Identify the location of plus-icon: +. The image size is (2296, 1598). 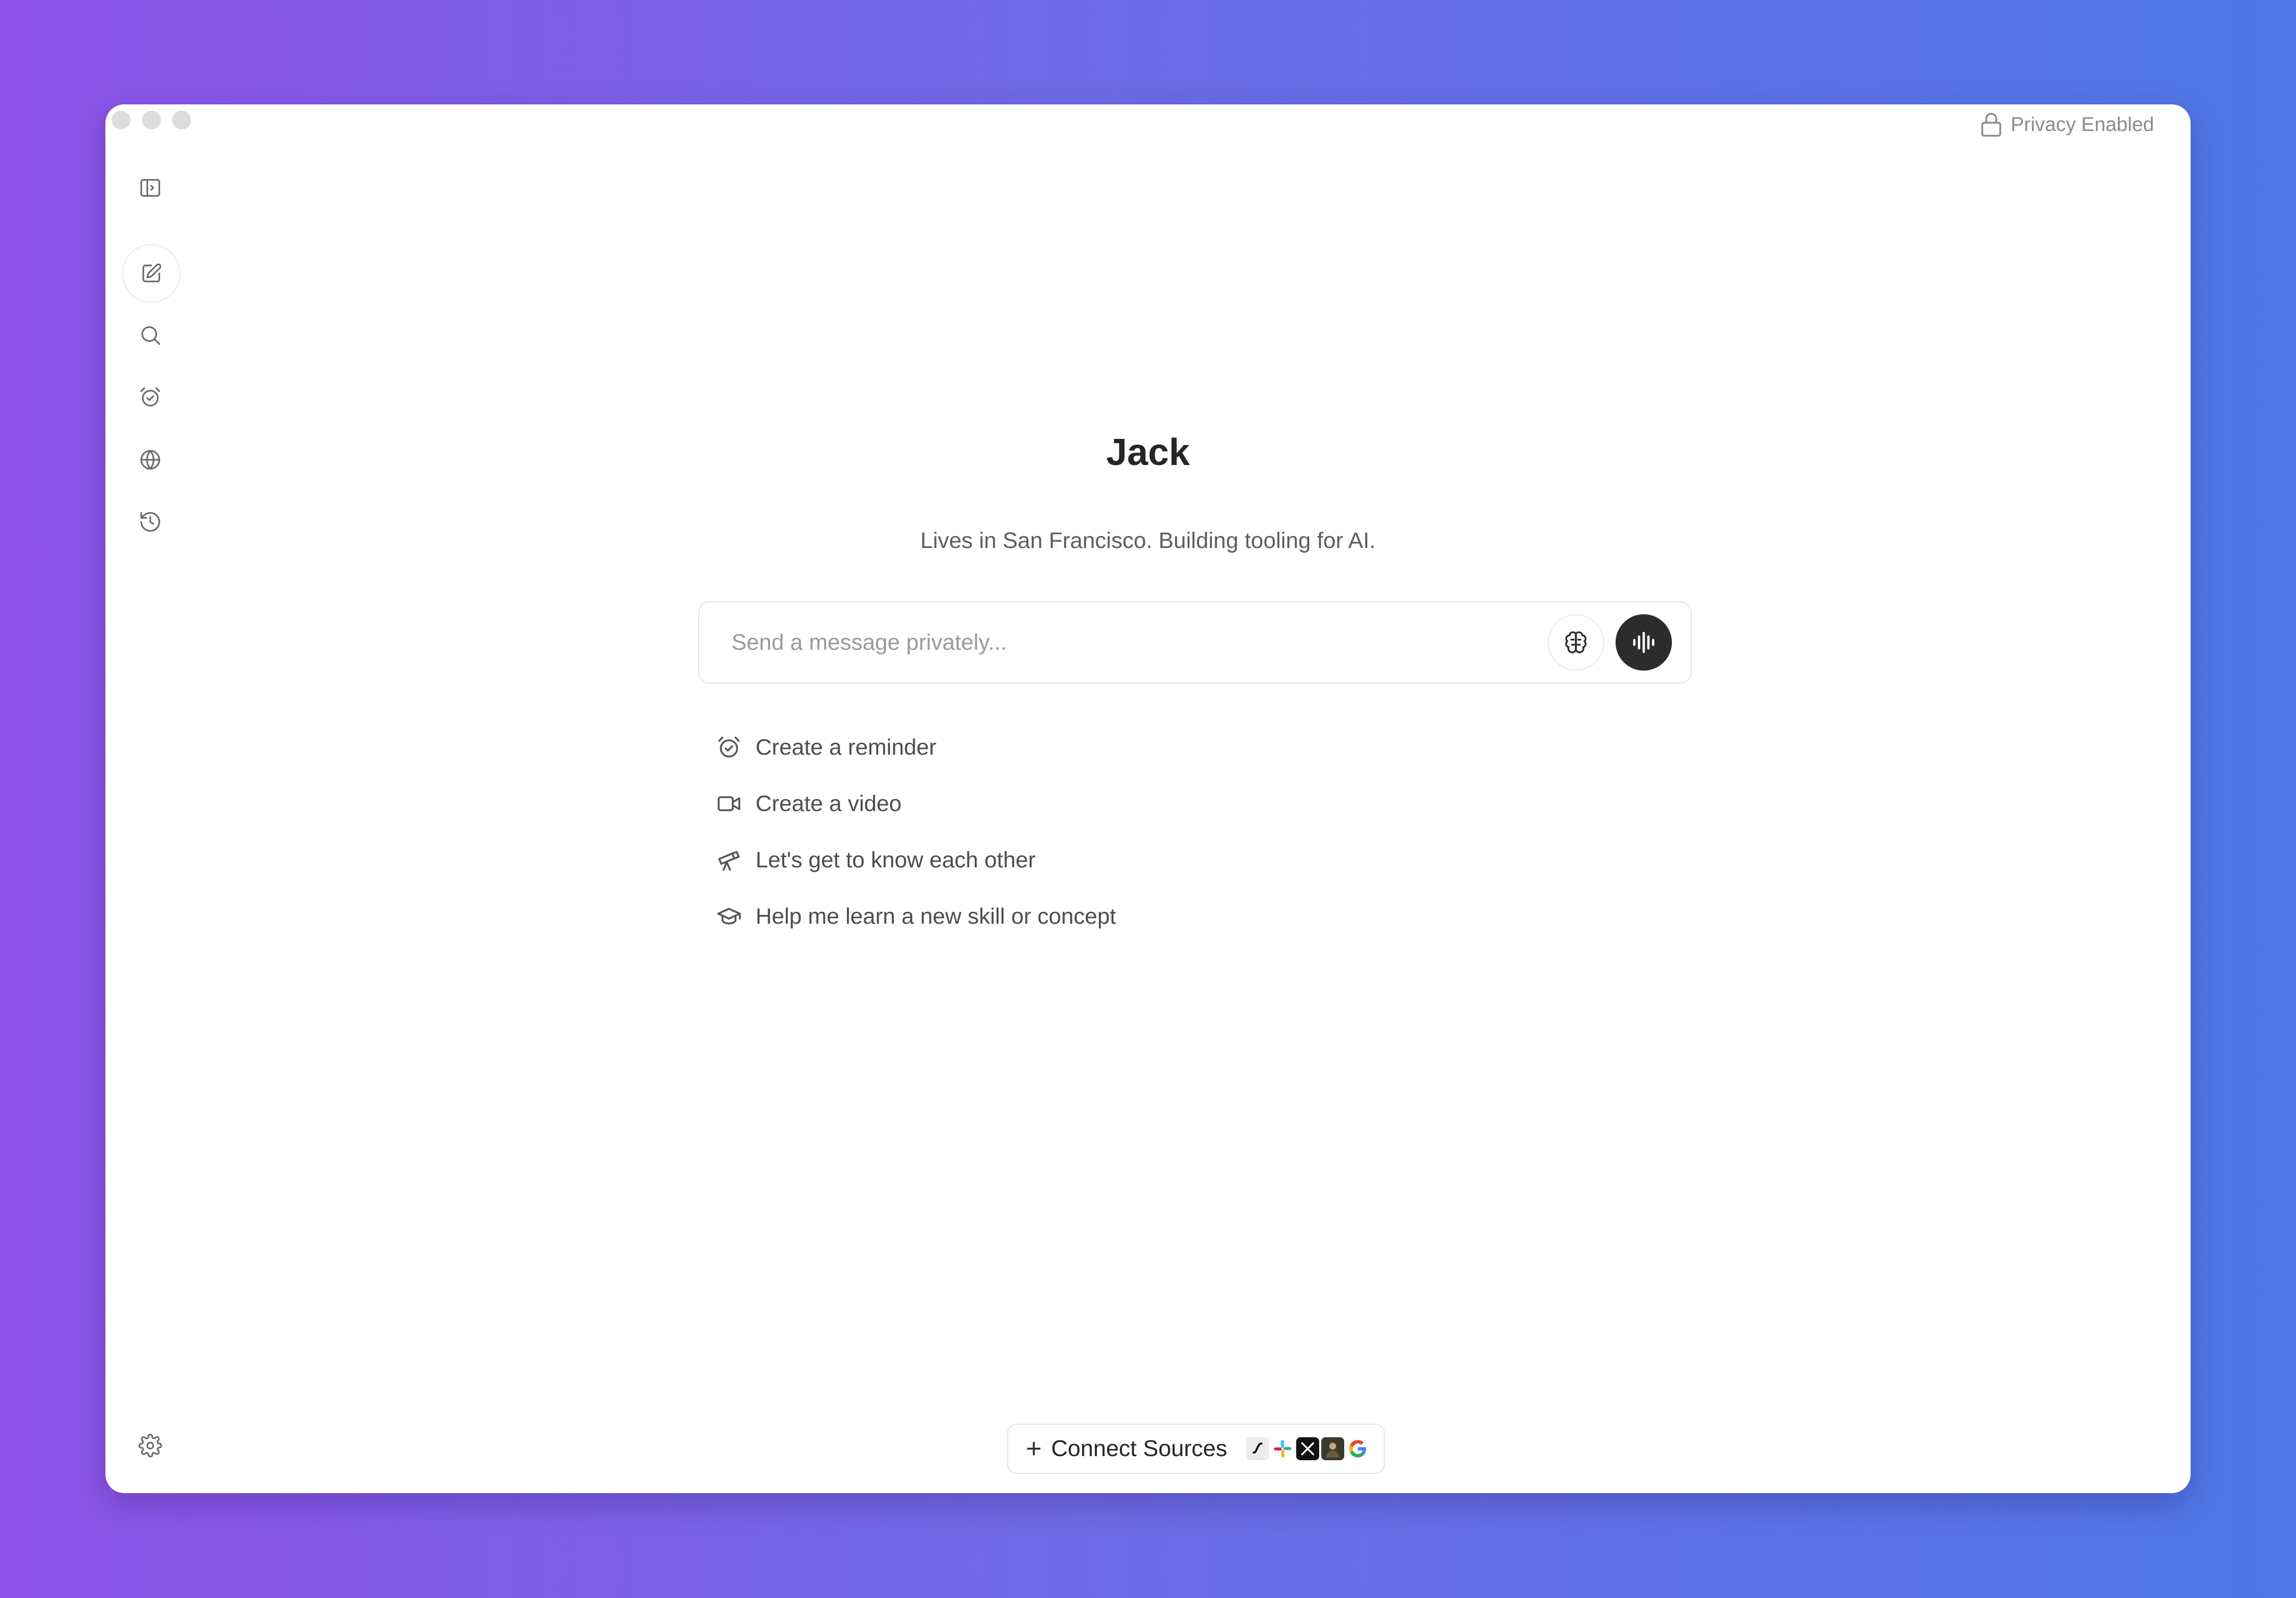
(1034, 1449).